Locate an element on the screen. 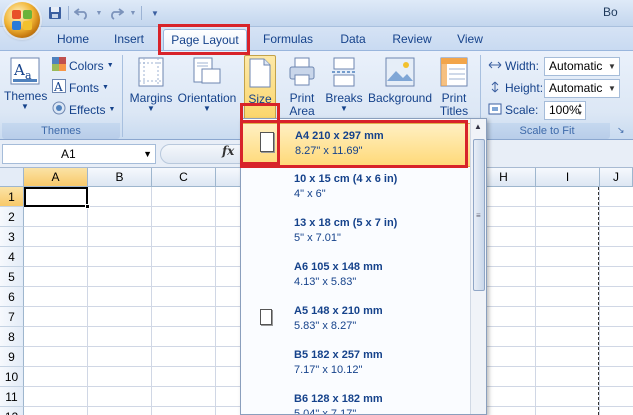 The width and height of the screenshot is (633, 415). size-option: A4 210 x 297 mm 8.27" x 11.69" is located at coordinates (356, 145).